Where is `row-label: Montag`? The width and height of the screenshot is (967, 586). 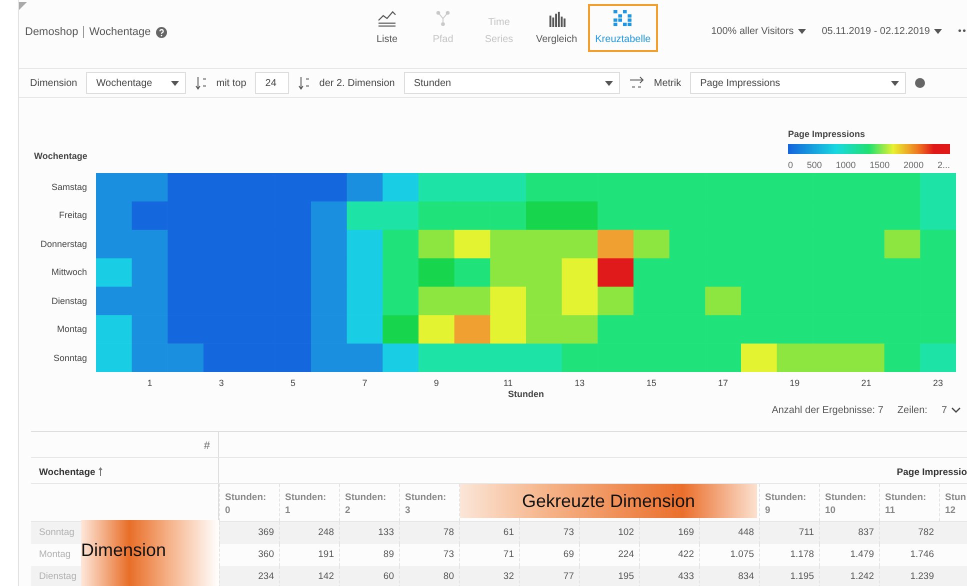 row-label: Montag is located at coordinates (72, 329).